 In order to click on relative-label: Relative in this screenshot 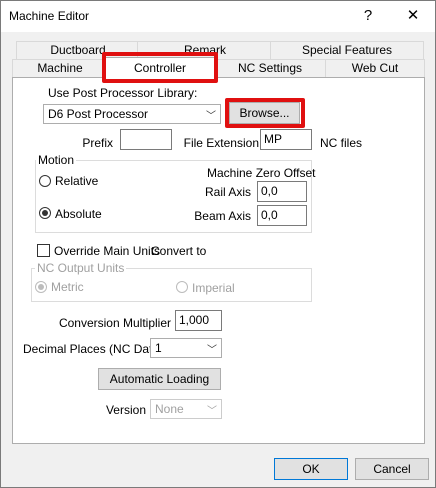, I will do `click(77, 181)`.